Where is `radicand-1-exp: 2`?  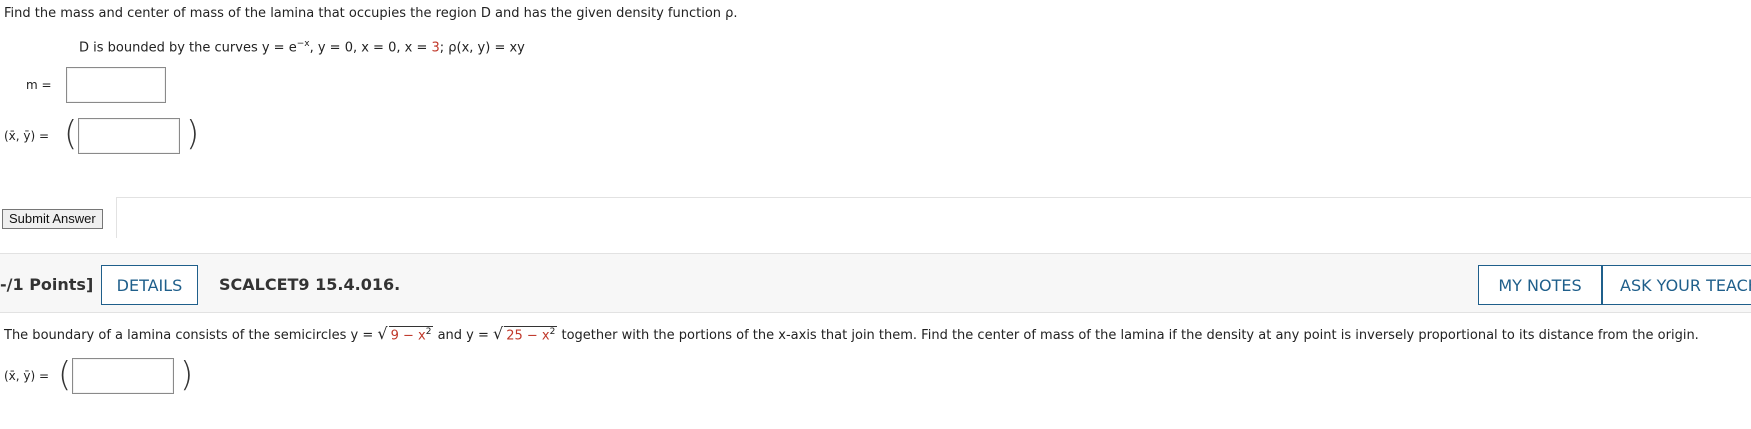 radicand-1-exp: 2 is located at coordinates (428, 331).